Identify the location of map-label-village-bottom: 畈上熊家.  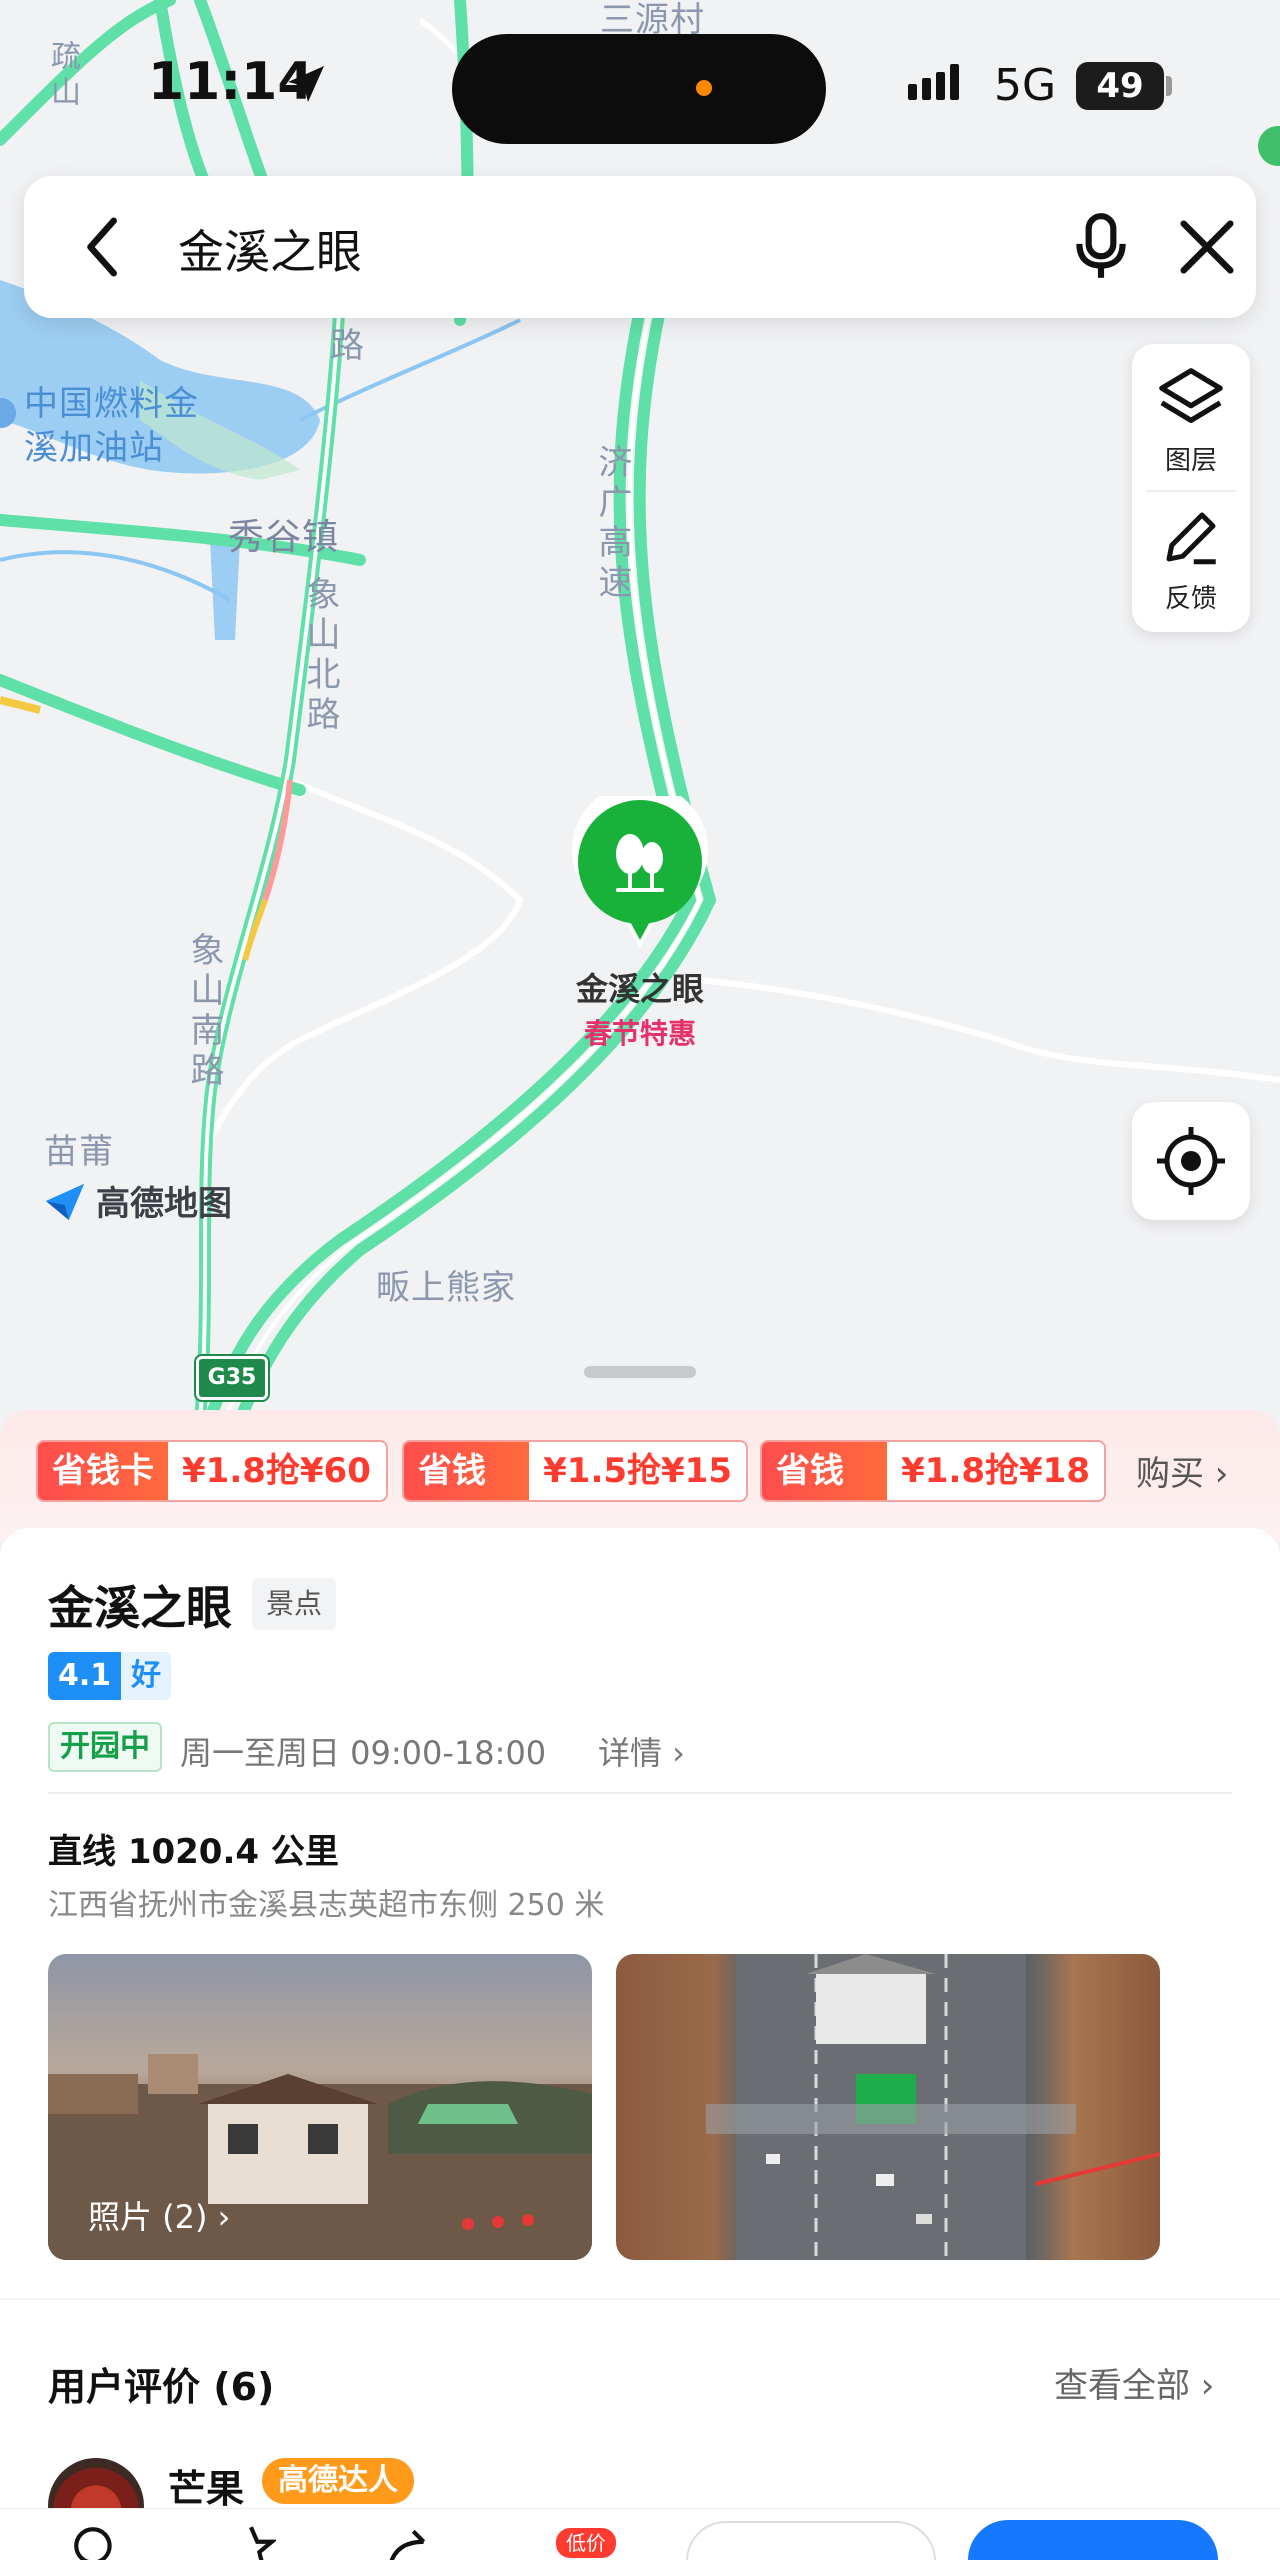
(446, 1288).